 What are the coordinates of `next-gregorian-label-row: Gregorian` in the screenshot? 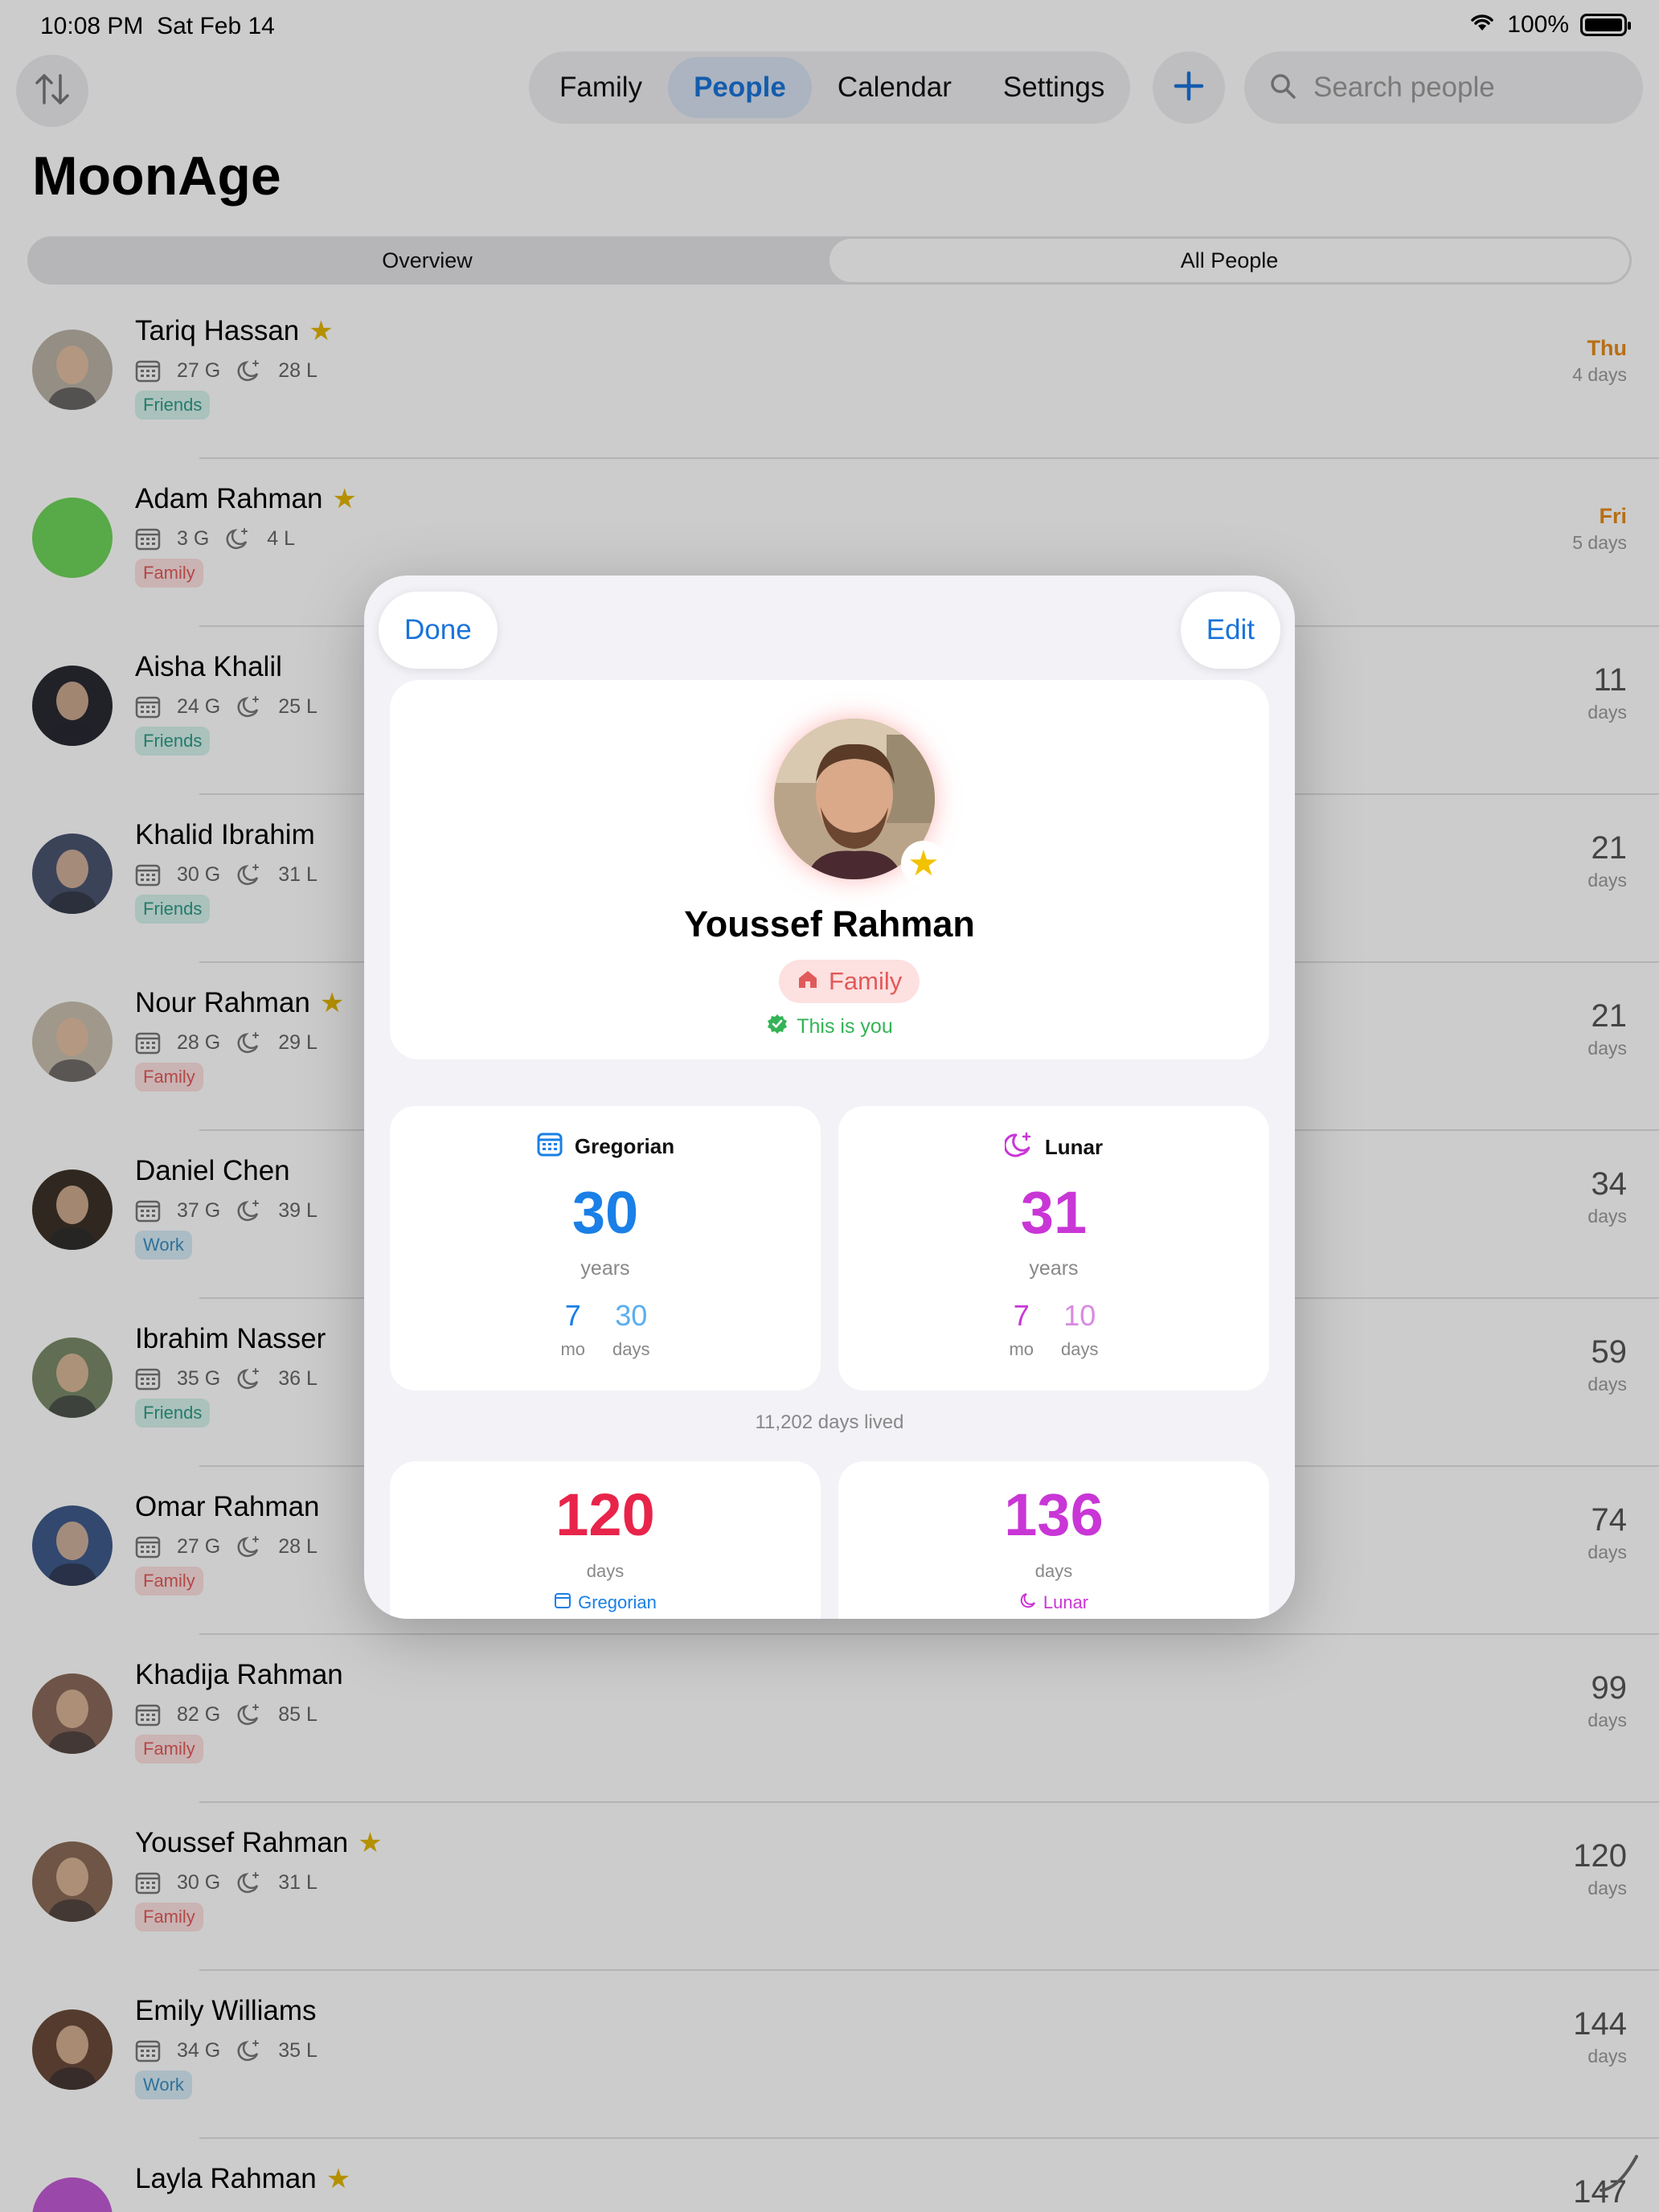 It's located at (605, 1602).